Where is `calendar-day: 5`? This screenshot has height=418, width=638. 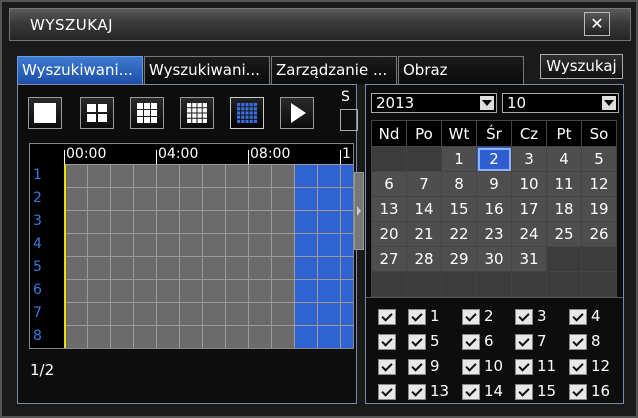
calendar-day: 5 is located at coordinates (599, 159).